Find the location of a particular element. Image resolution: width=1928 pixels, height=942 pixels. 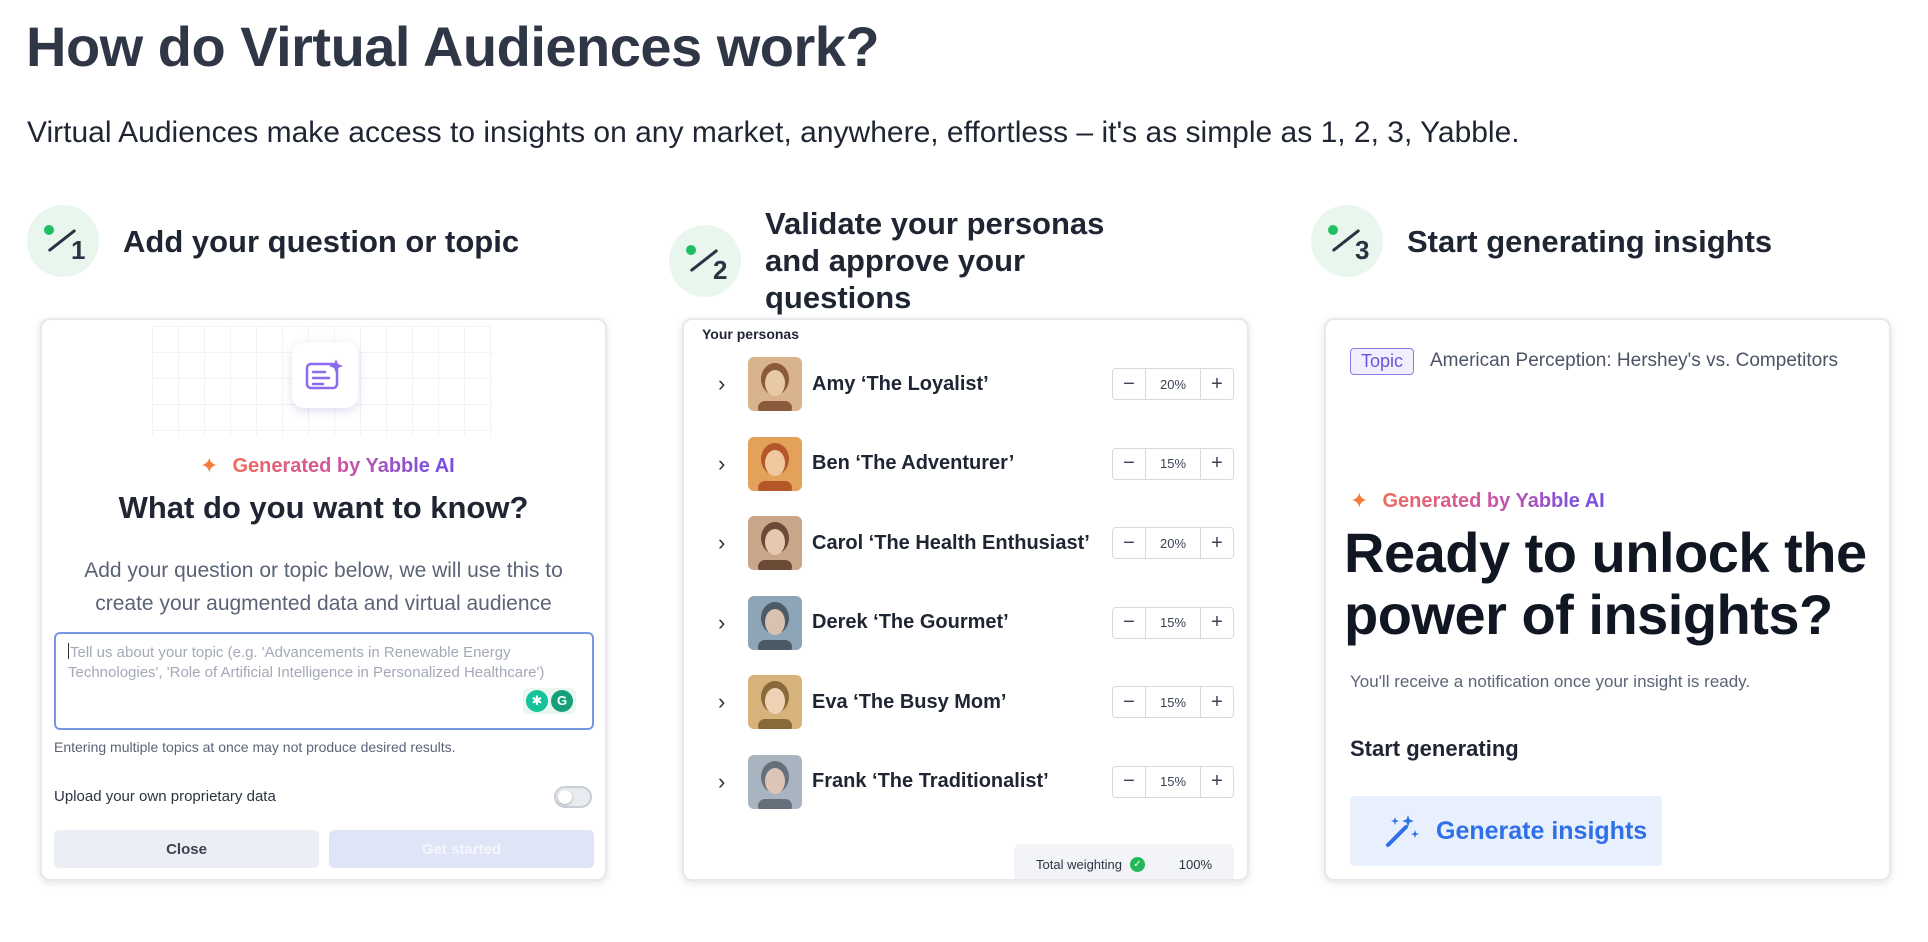

persona-name: Amy ‘The Loyalist’ is located at coordinates (900, 383).